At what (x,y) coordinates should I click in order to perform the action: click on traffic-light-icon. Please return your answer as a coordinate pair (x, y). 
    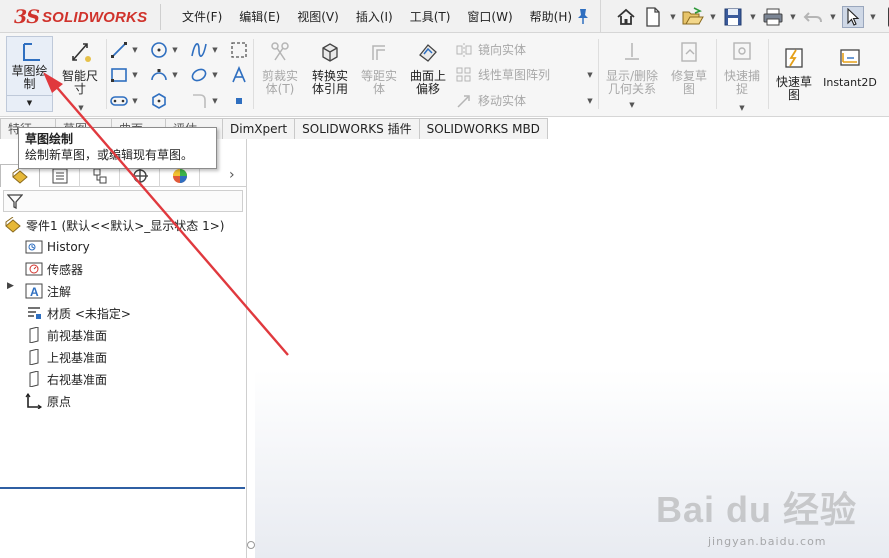
    Looking at the image, I should click on (885, 17).